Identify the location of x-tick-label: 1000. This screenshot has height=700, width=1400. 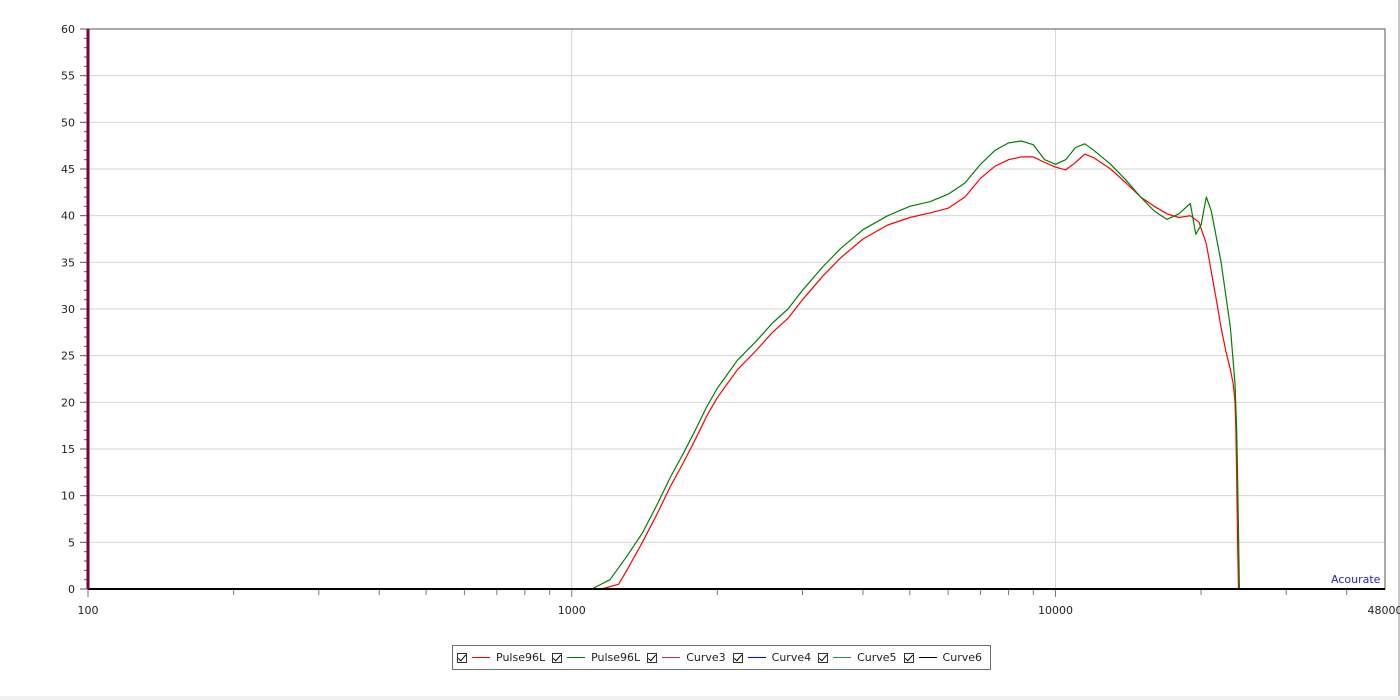
(572, 610).